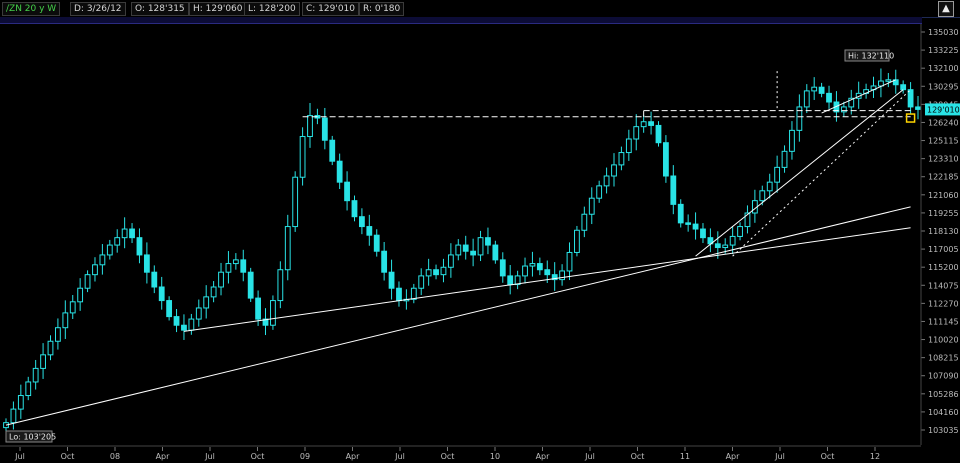 The image size is (960, 463). I want to click on y-tick-label: 118130, so click(943, 231).